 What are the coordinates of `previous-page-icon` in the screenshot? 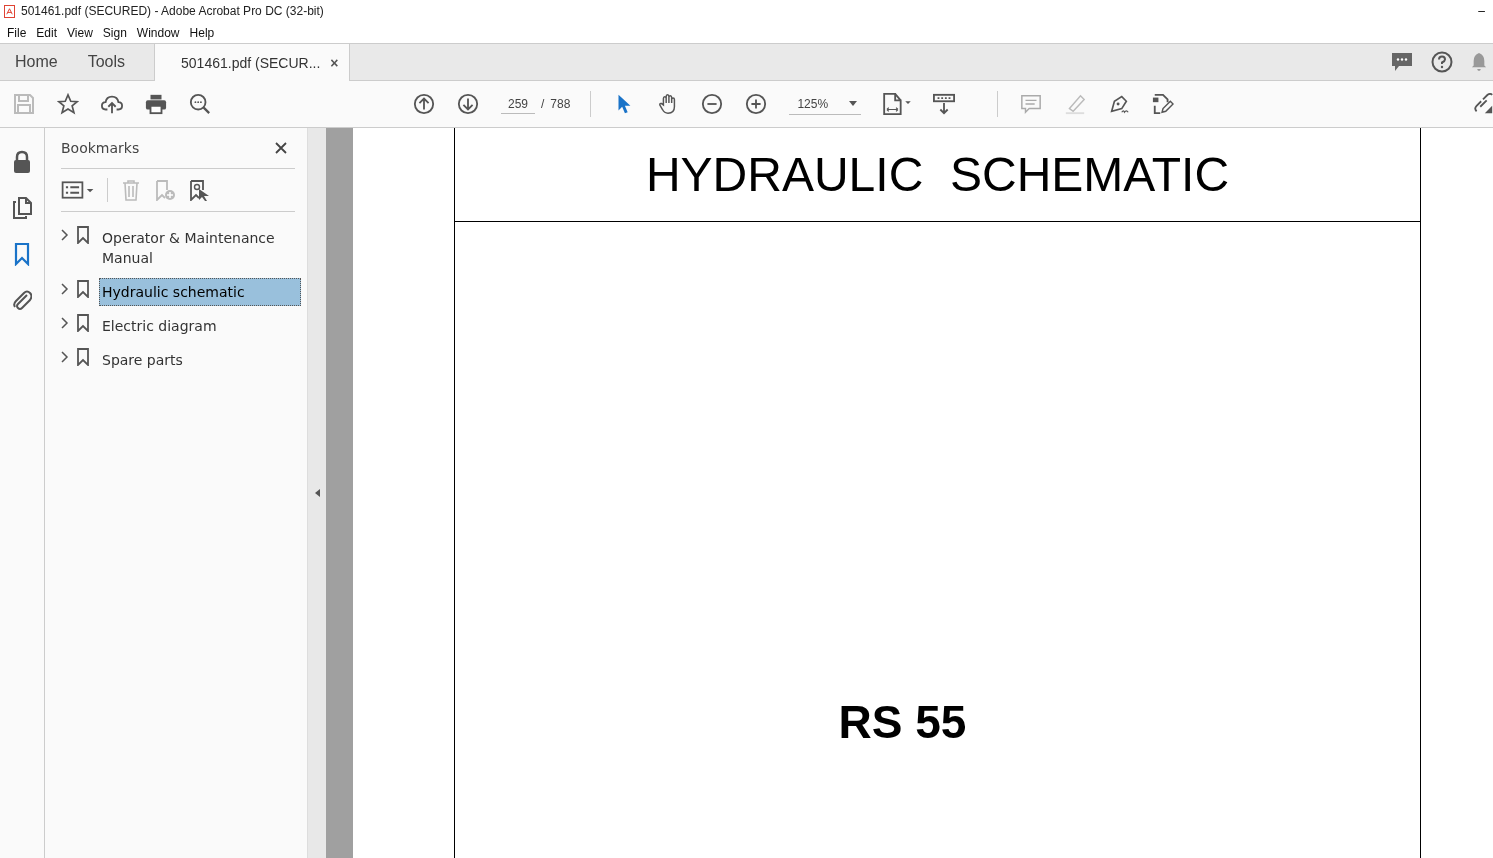 It's located at (424, 104).